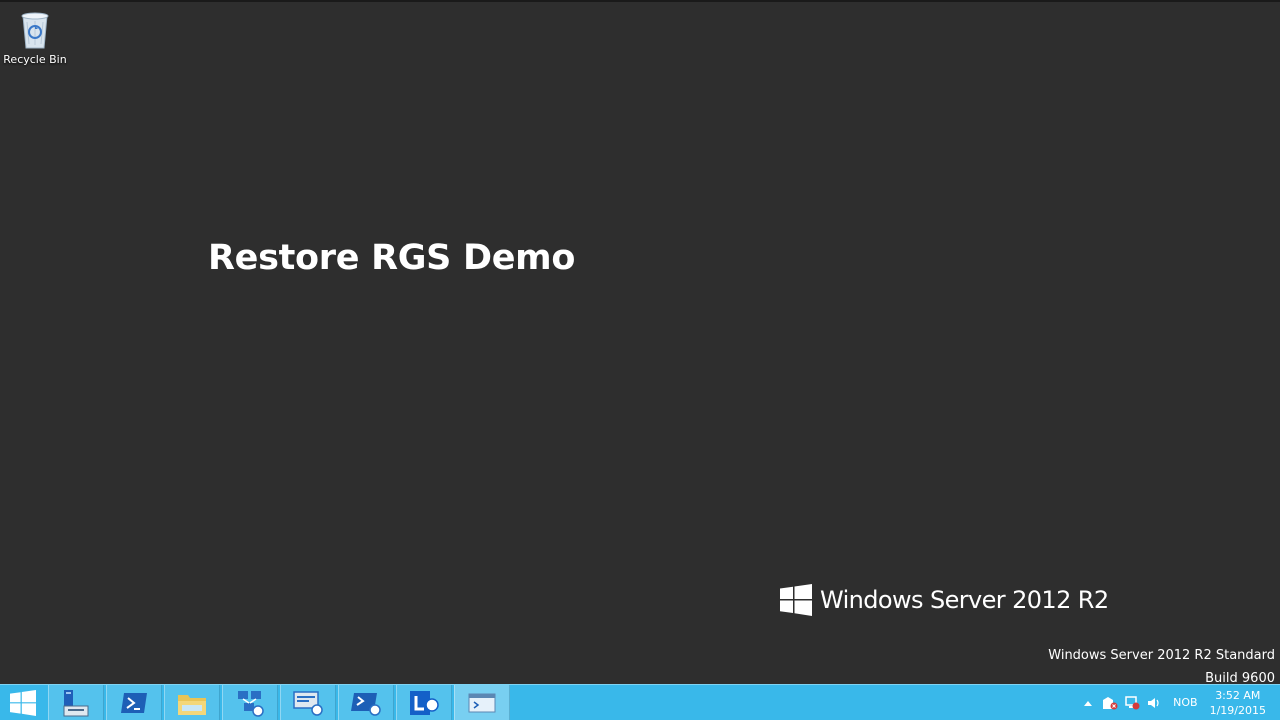 This screenshot has height=720, width=1280. I want to click on recycle-bin-shortcut: Recycle Bin, so click(35, 37).